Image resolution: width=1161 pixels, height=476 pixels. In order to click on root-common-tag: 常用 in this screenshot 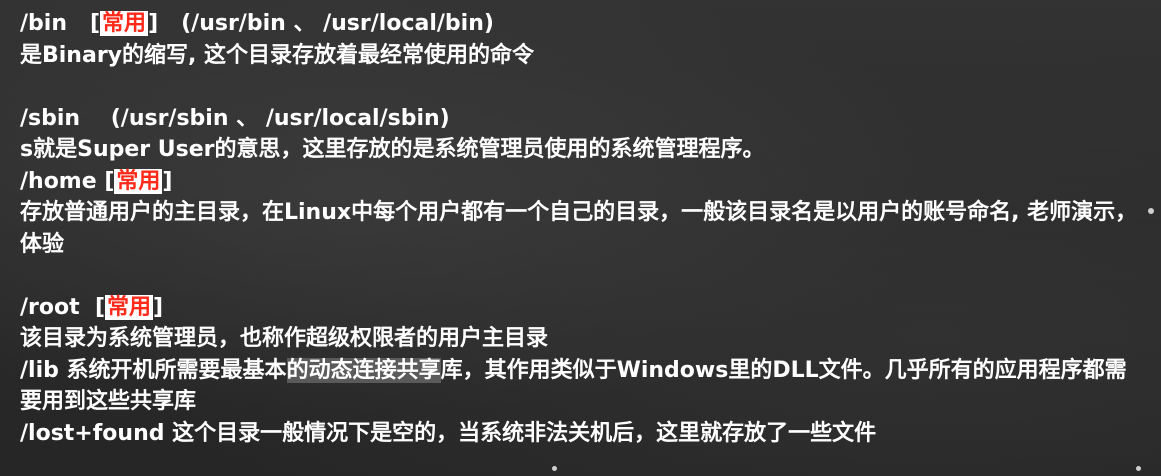, I will do `click(129, 307)`.